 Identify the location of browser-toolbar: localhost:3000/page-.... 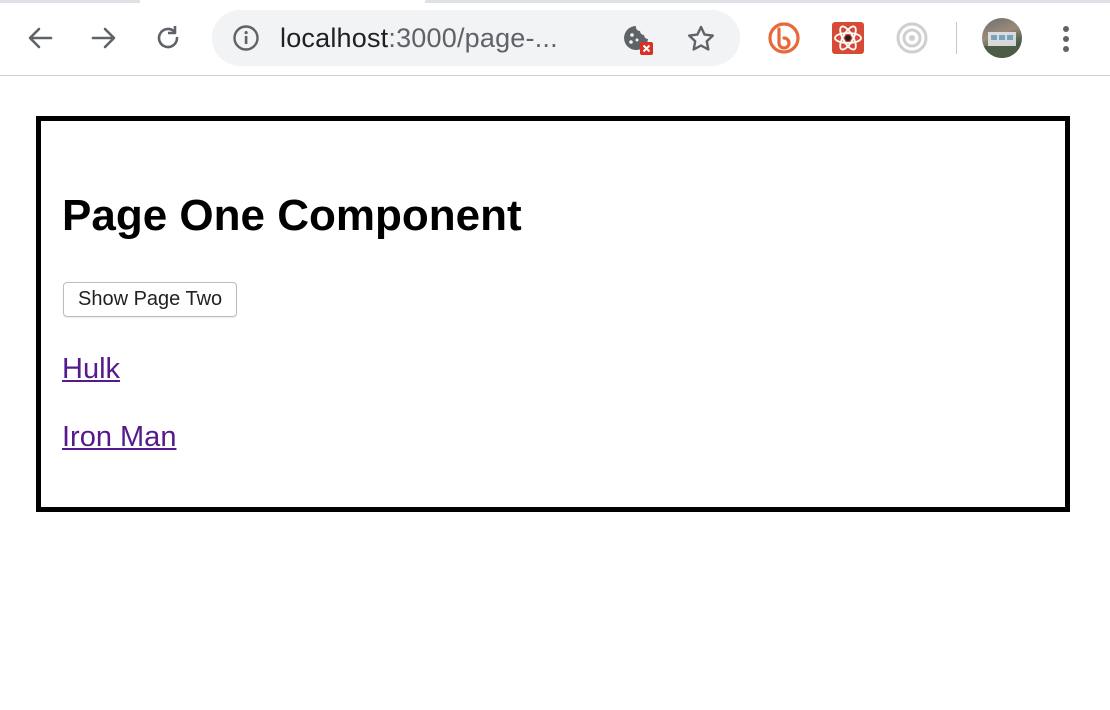
(555, 38).